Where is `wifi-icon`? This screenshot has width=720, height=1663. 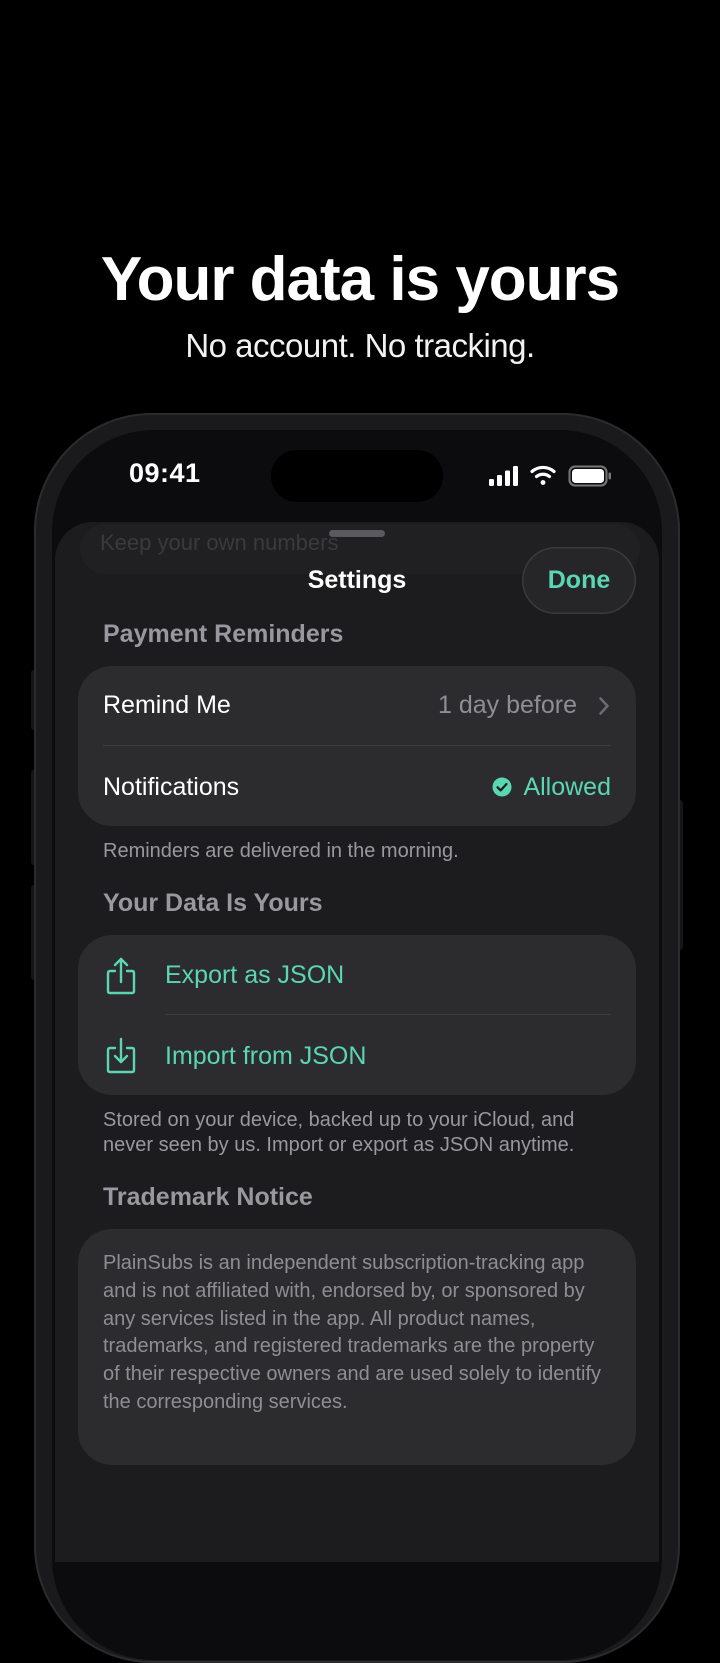 wifi-icon is located at coordinates (543, 475).